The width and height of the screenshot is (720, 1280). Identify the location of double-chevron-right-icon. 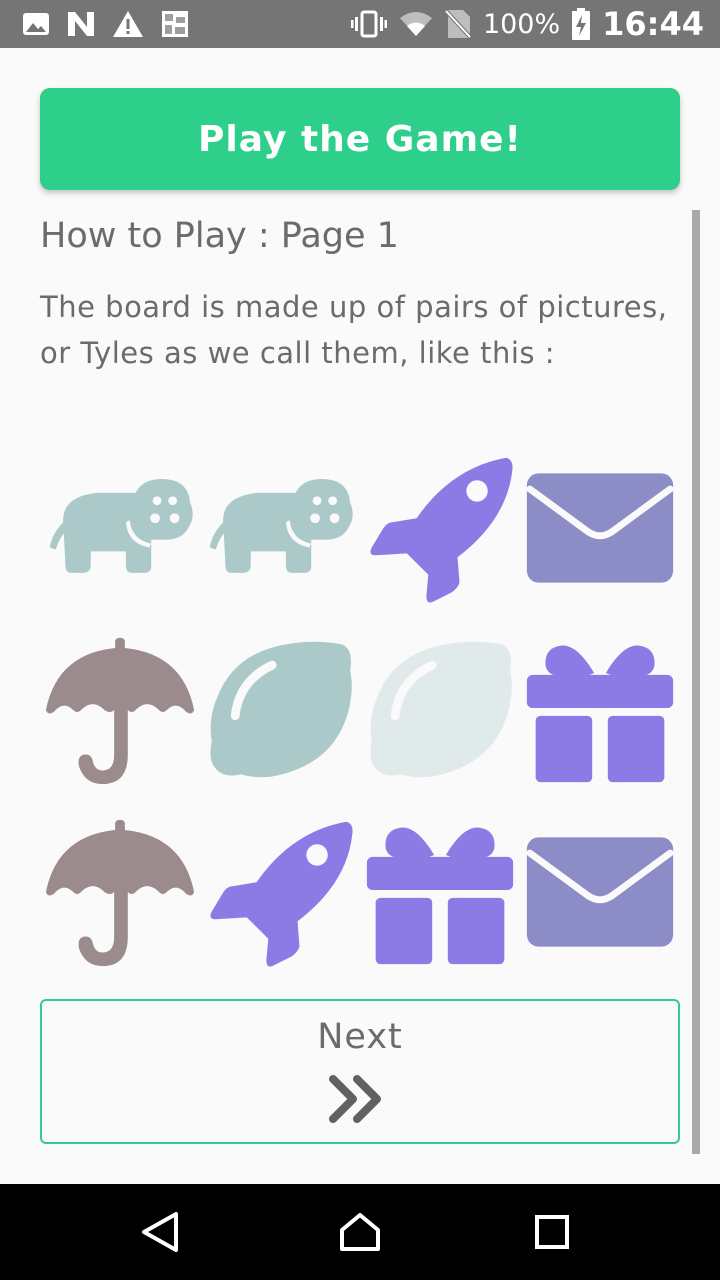
(355, 1099).